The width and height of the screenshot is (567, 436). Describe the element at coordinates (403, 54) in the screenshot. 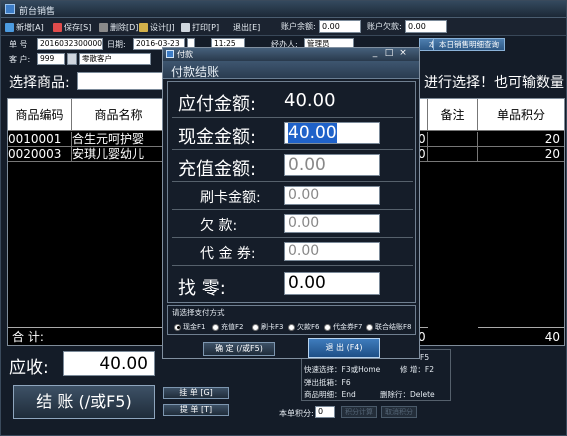

I see `close-icon: ×` at that location.